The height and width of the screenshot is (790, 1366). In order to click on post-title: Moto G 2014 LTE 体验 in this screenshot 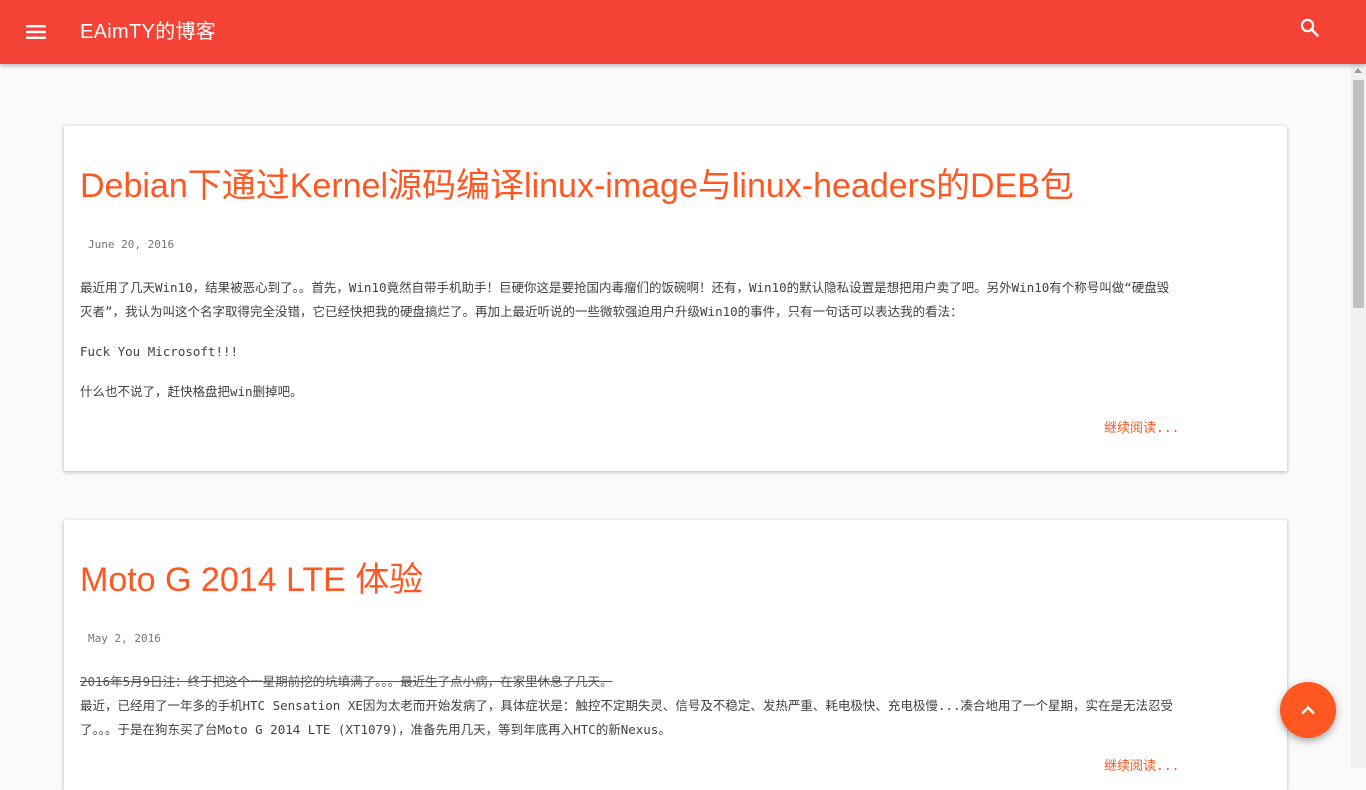, I will do `click(251, 580)`.